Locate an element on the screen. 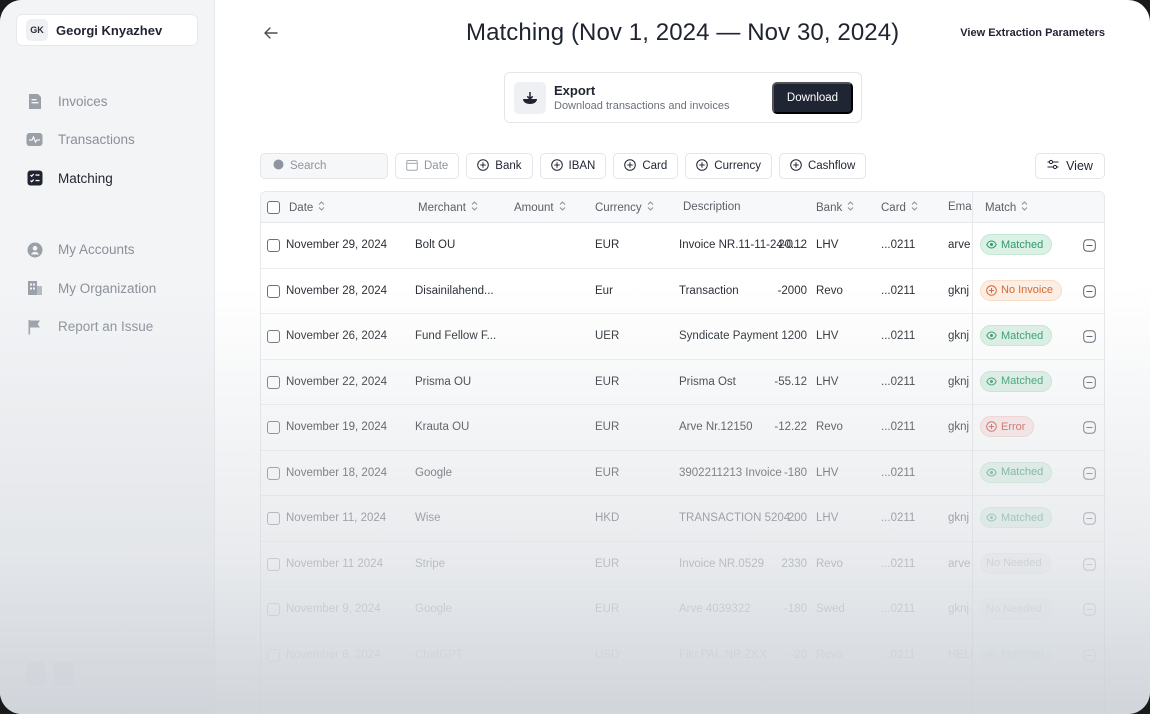  card-filter: Card is located at coordinates (646, 166).